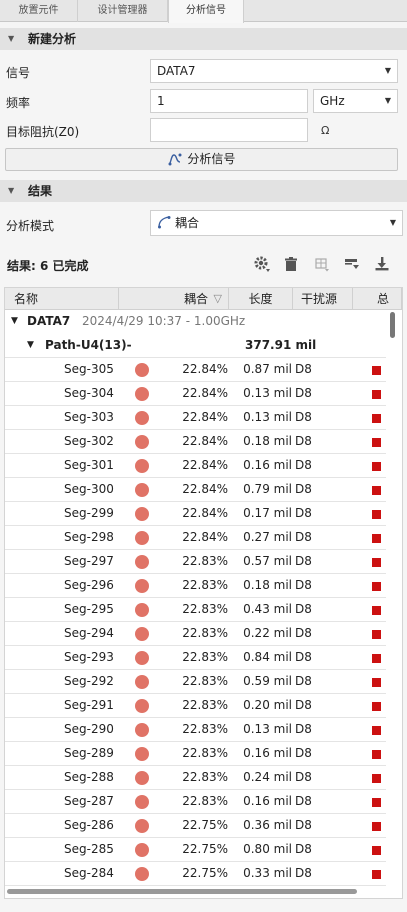  I want to click on tab-place-components: 放置元件, so click(39, 11).